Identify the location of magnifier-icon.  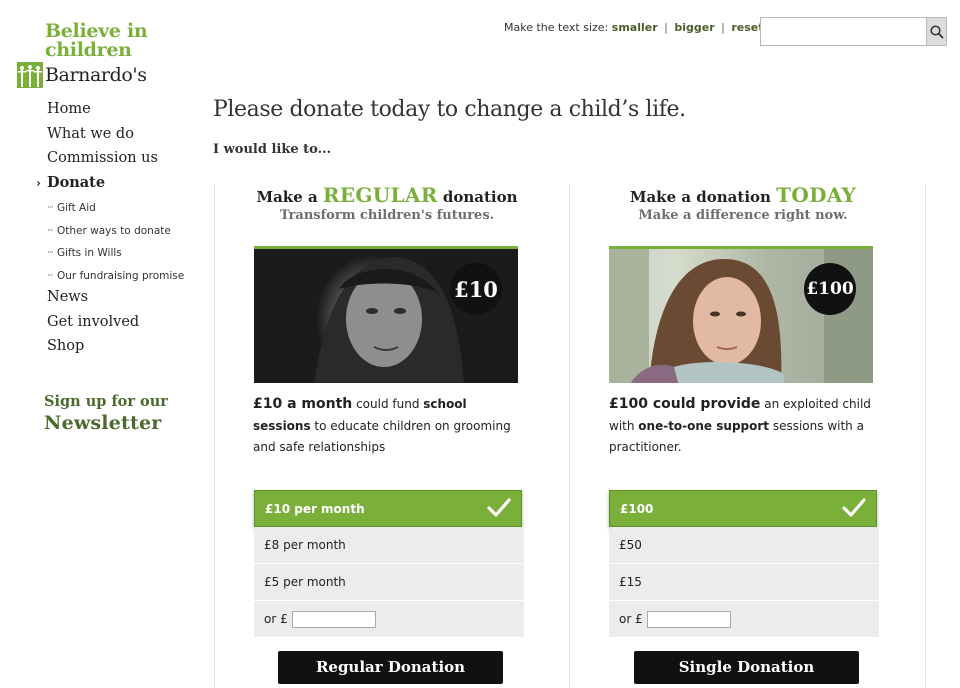
(936, 31).